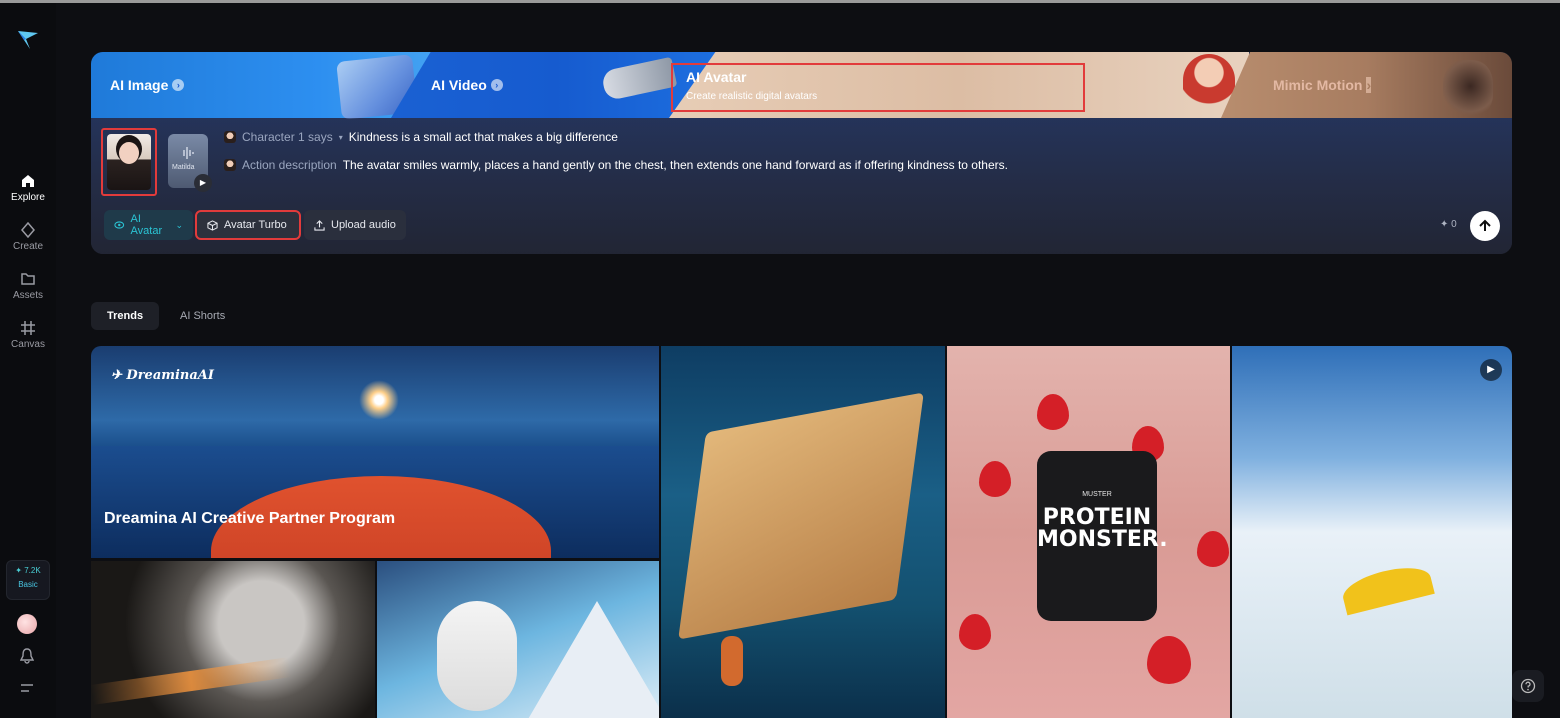 The height and width of the screenshot is (718, 1560). What do you see at coordinates (191, 681) in the screenshot?
I see `fire-flow-image` at bounding box center [191, 681].